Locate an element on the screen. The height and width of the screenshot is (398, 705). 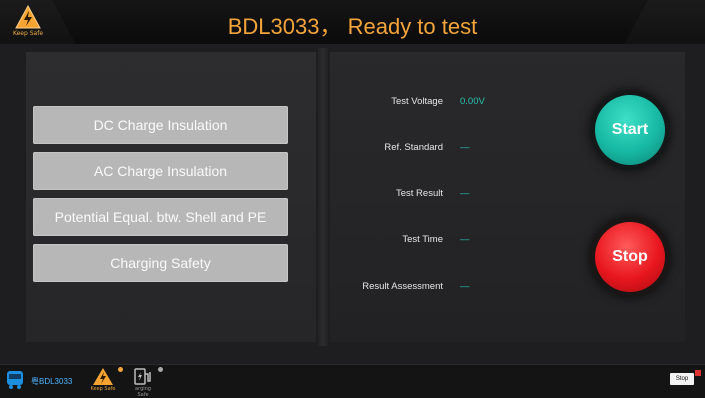
truck-icon is located at coordinates (15, 380).